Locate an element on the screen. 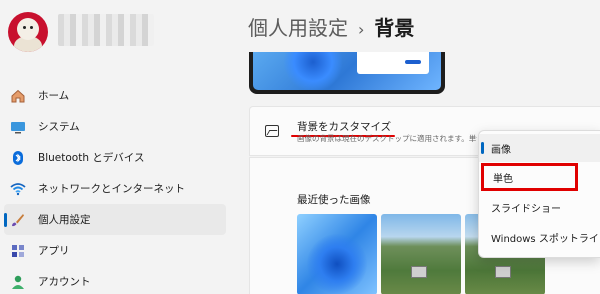 The height and width of the screenshot is (294, 600). sidebar-item-label: Bluetooth とデバイス is located at coordinates (91, 158).